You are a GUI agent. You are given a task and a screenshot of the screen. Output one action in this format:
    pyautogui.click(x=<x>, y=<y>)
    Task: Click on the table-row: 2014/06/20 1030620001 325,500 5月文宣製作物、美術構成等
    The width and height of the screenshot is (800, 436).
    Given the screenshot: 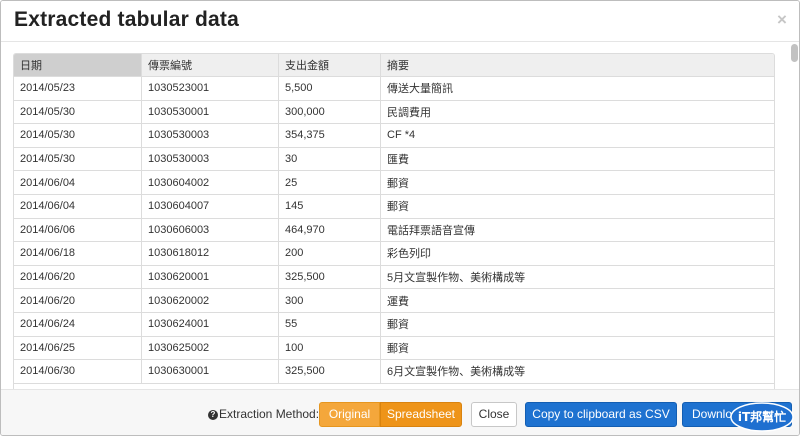 What is the action you would take?
    pyautogui.click(x=394, y=277)
    